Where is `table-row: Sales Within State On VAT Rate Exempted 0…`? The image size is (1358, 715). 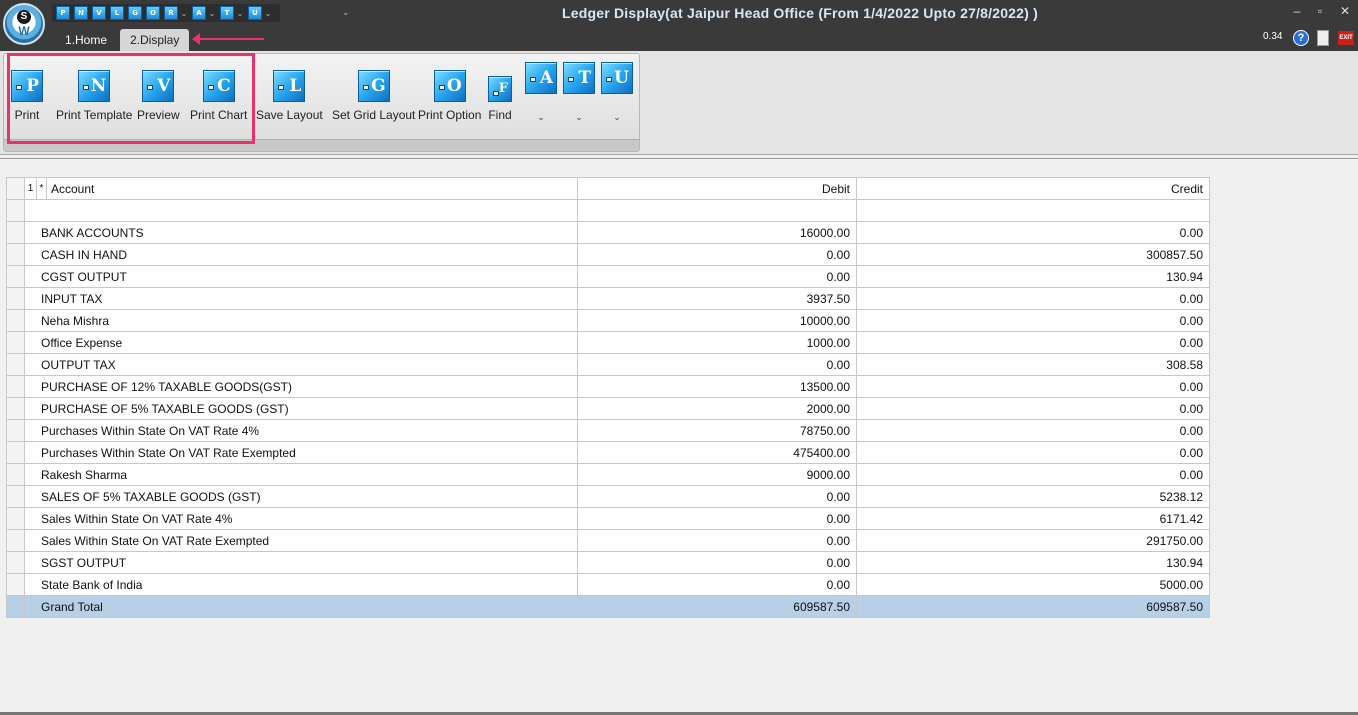 table-row: Sales Within State On VAT Rate Exempted 0… is located at coordinates (608, 540).